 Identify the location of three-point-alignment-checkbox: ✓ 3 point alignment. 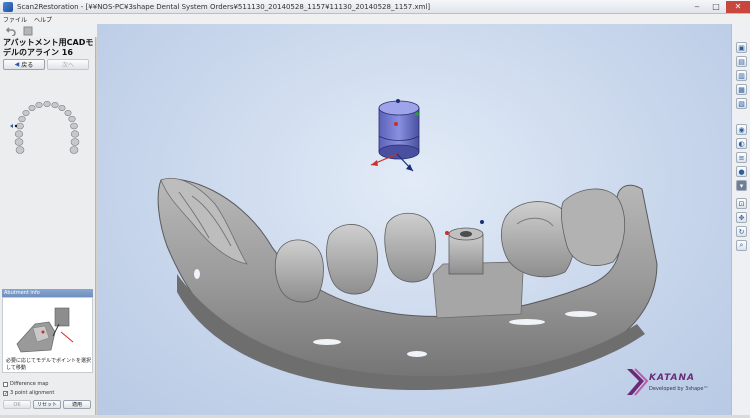
(28, 393).